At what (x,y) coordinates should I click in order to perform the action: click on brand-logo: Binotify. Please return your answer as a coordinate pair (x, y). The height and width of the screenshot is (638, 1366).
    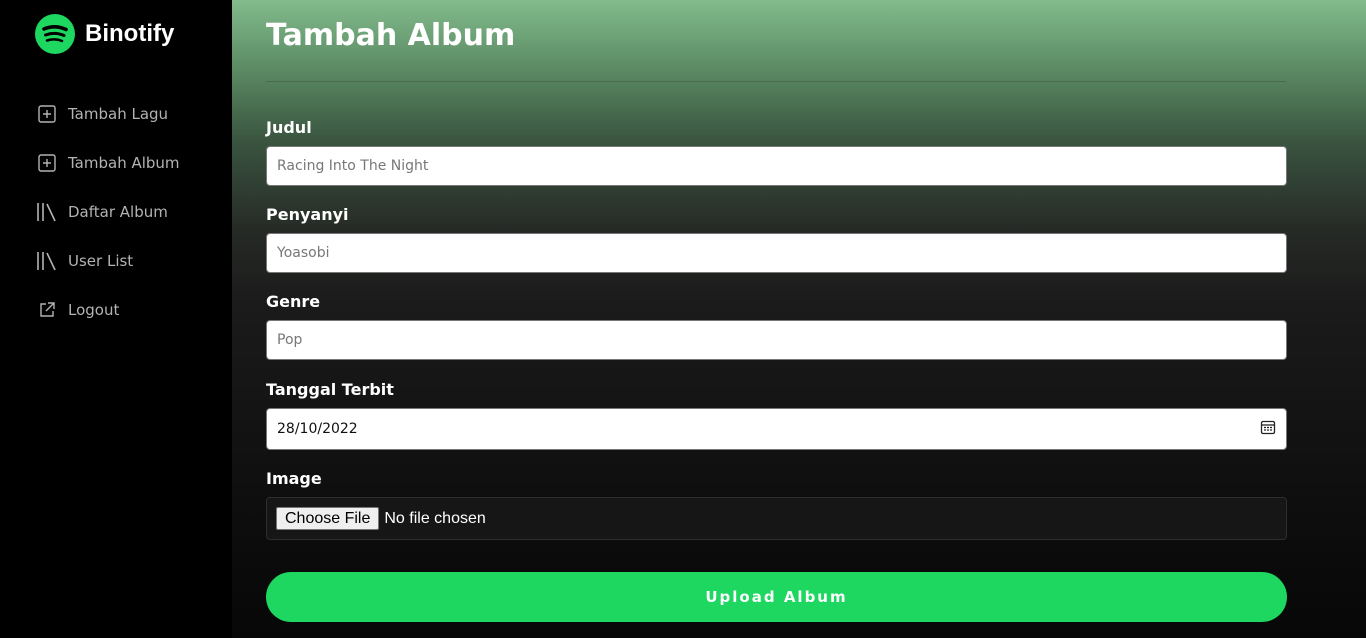
    Looking at the image, I should click on (104, 34).